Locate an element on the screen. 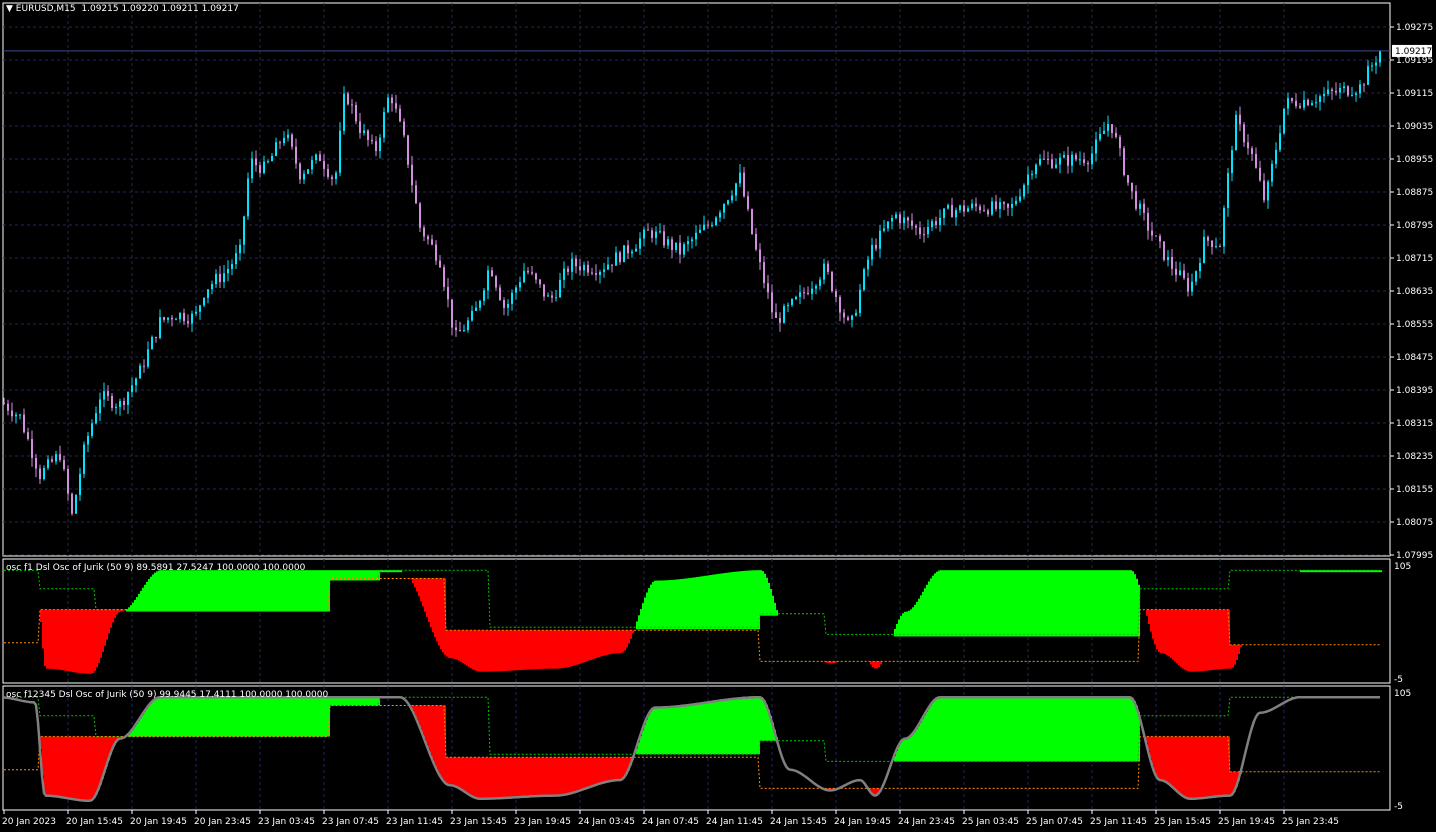 The height and width of the screenshot is (832, 1436). indicator1-axis-bottom: -5 is located at coordinates (1398, 680).